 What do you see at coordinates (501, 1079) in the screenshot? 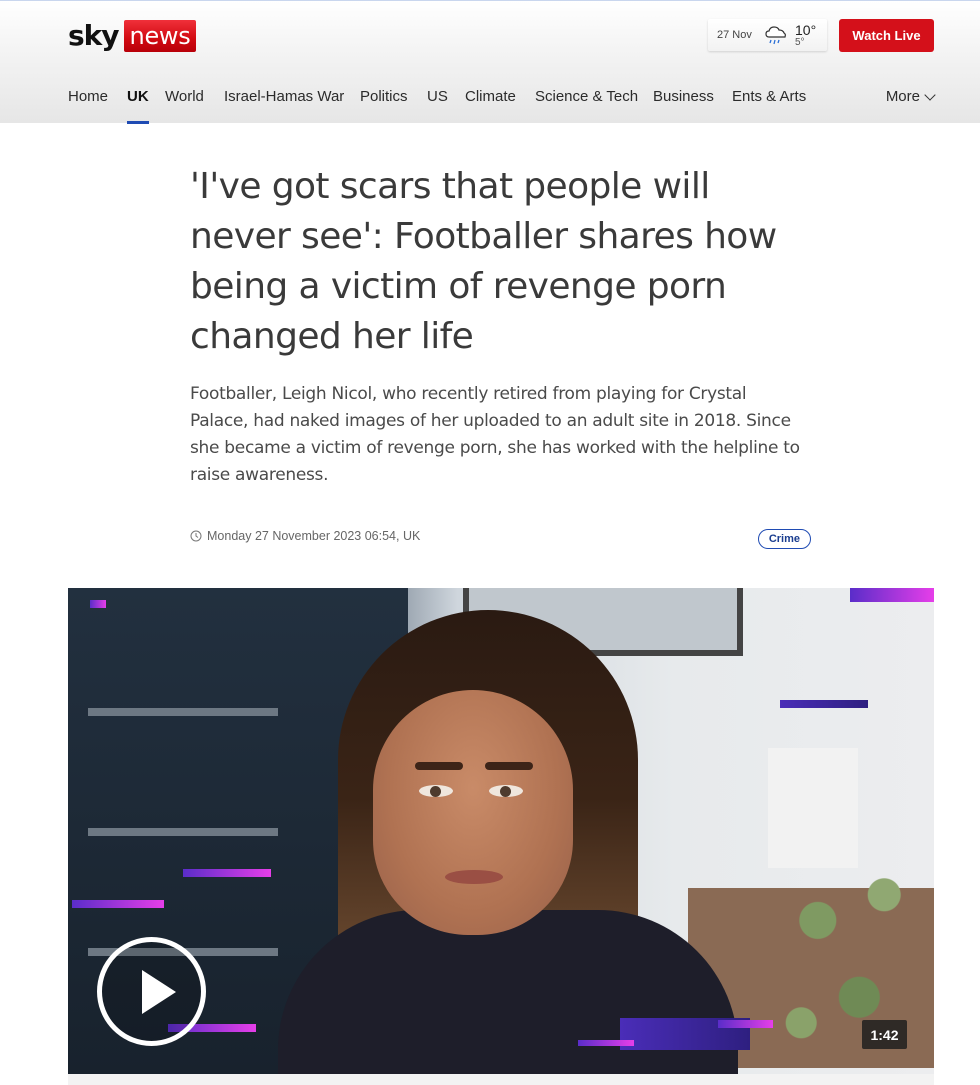
I see `video-caption-bar` at bounding box center [501, 1079].